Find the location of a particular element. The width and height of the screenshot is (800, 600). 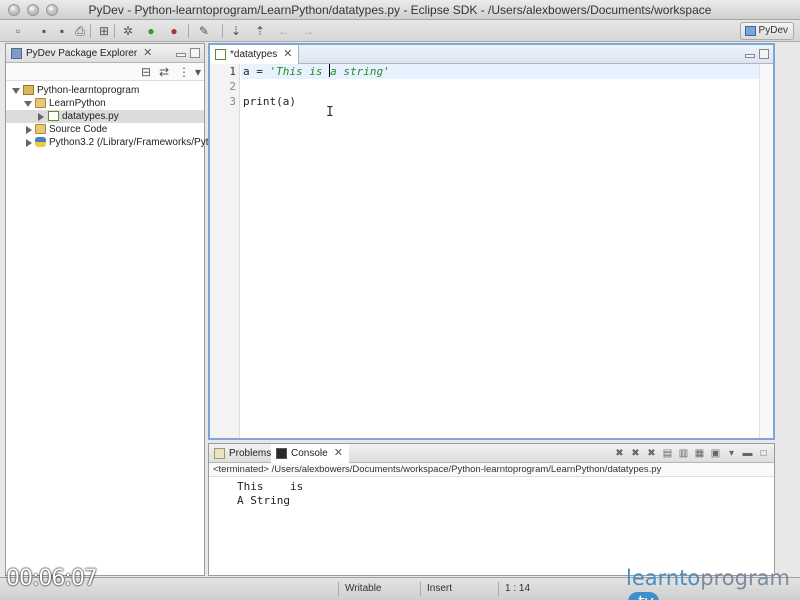

save-all-icon: ▪ is located at coordinates (62, 31).